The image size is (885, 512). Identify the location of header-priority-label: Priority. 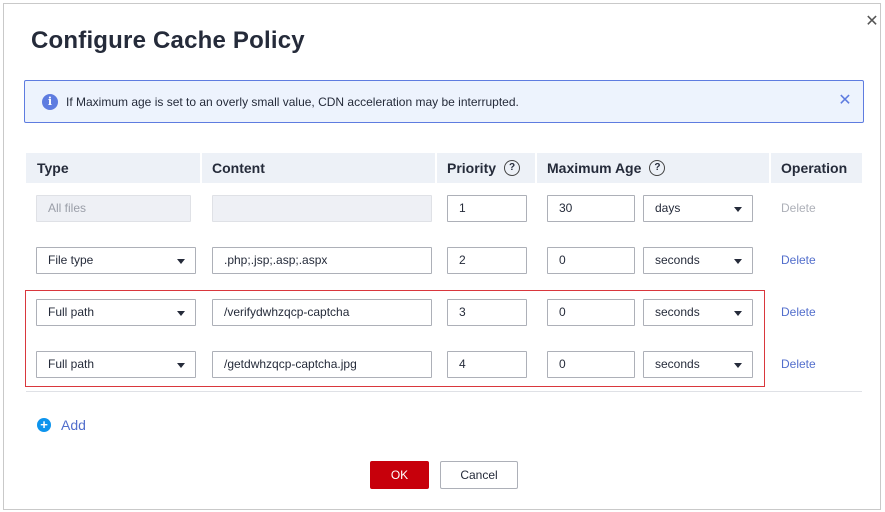
(472, 168).